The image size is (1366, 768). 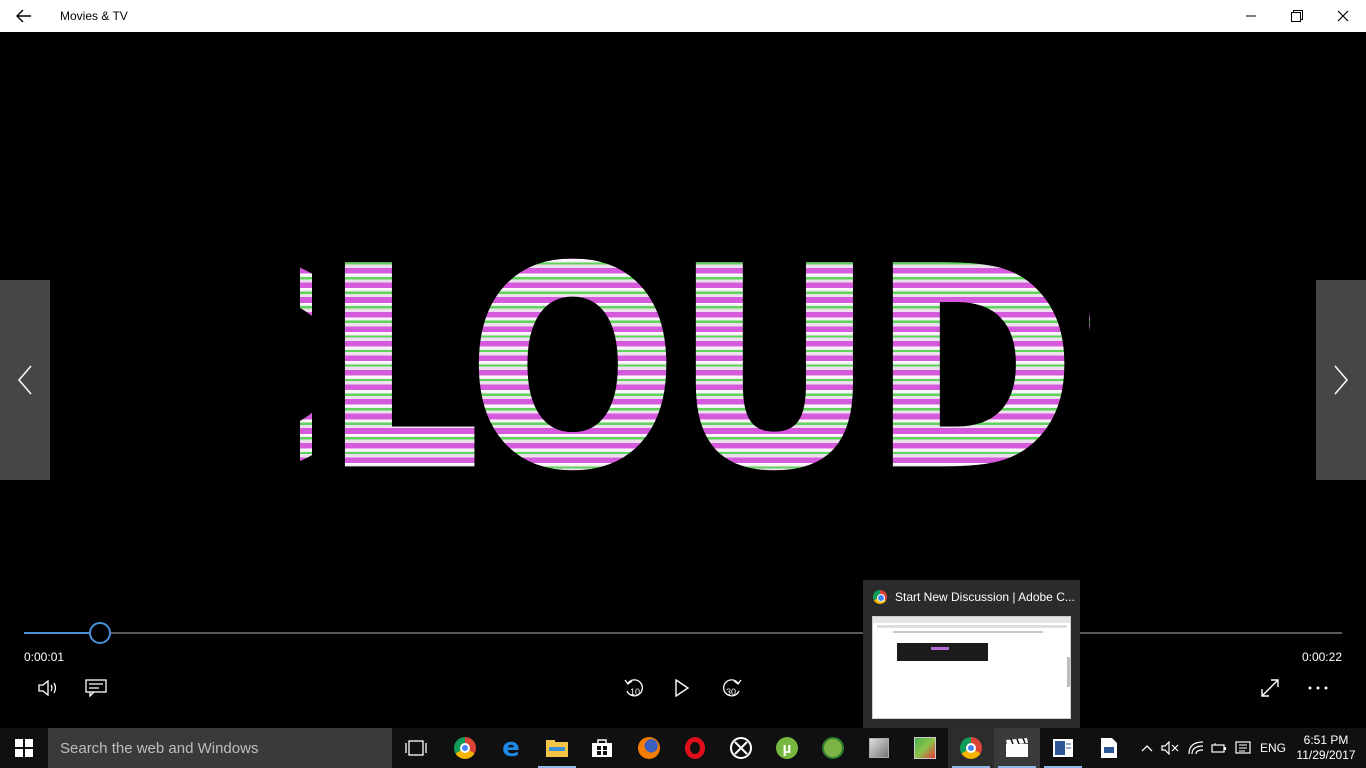 I want to click on captions-button, so click(x=96, y=688).